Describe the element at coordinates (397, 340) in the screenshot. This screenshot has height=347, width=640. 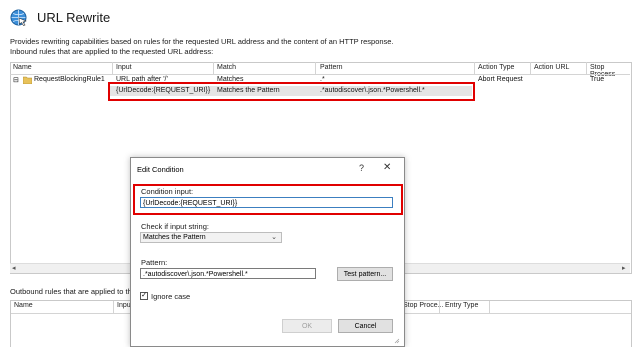
I see `resize-grip-icon` at that location.